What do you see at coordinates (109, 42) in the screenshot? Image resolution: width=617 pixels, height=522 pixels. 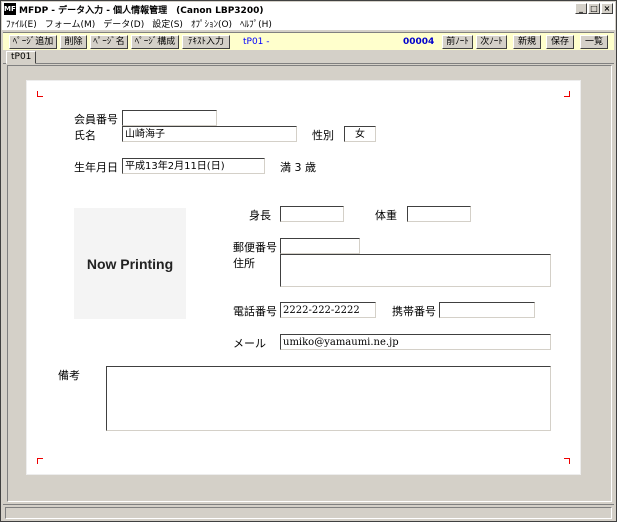 I see `page-name-button: ﾍﾟｰｼﾞ名` at bounding box center [109, 42].